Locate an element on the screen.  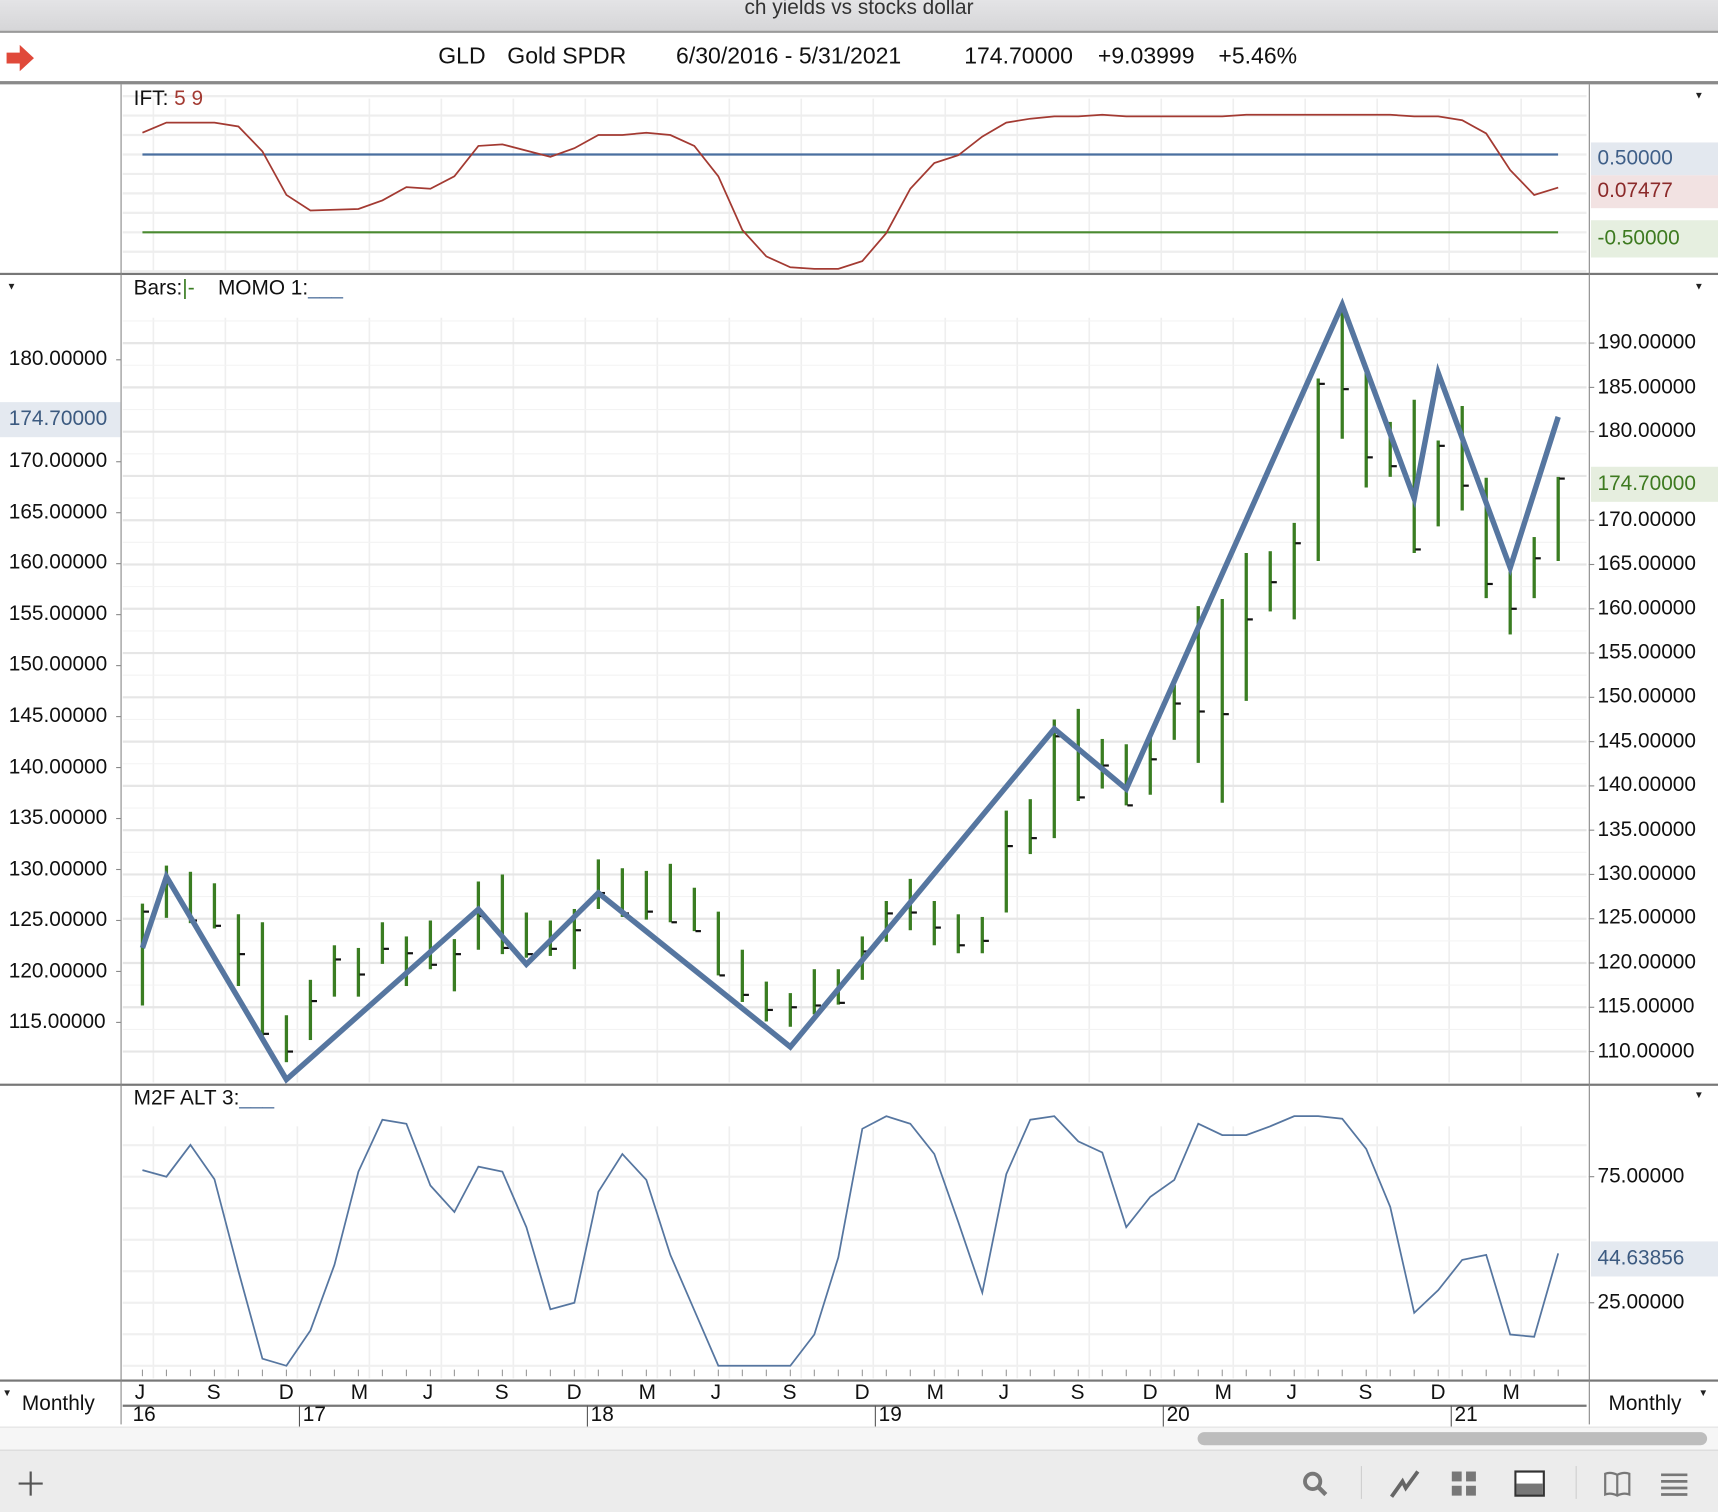
periodicity-right: Monthly is located at coordinates (1644, 1405).